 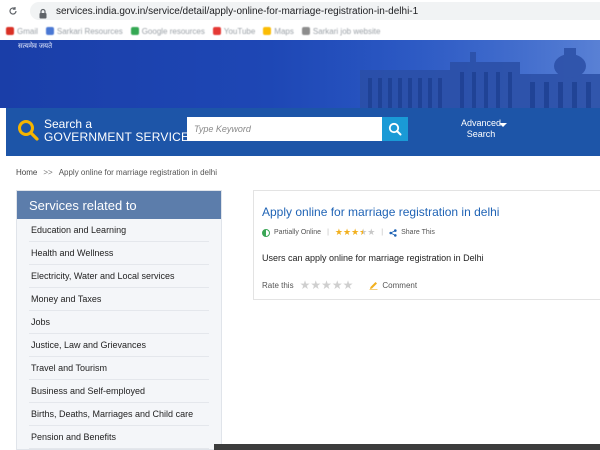 What do you see at coordinates (119, 276) in the screenshot?
I see `sidebar-item-utilities: Electricity, Water and Local services` at bounding box center [119, 276].